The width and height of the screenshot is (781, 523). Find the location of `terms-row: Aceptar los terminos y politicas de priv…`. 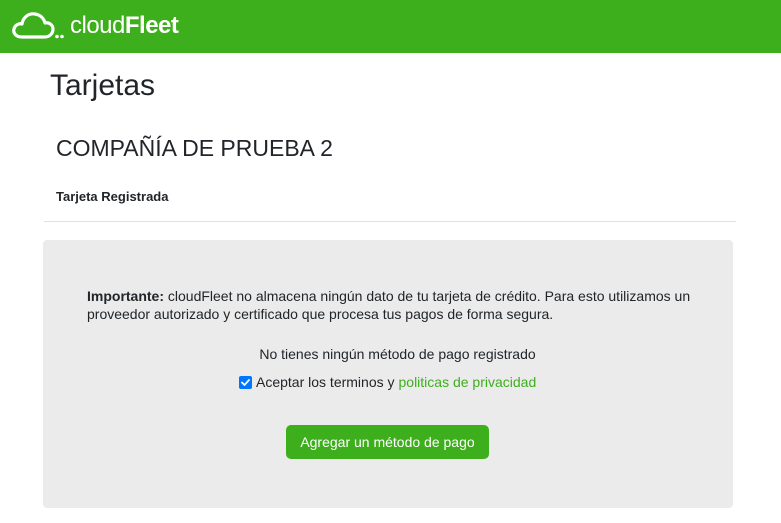

terms-row: Aceptar los terminos y politicas de priv… is located at coordinates (387, 382).